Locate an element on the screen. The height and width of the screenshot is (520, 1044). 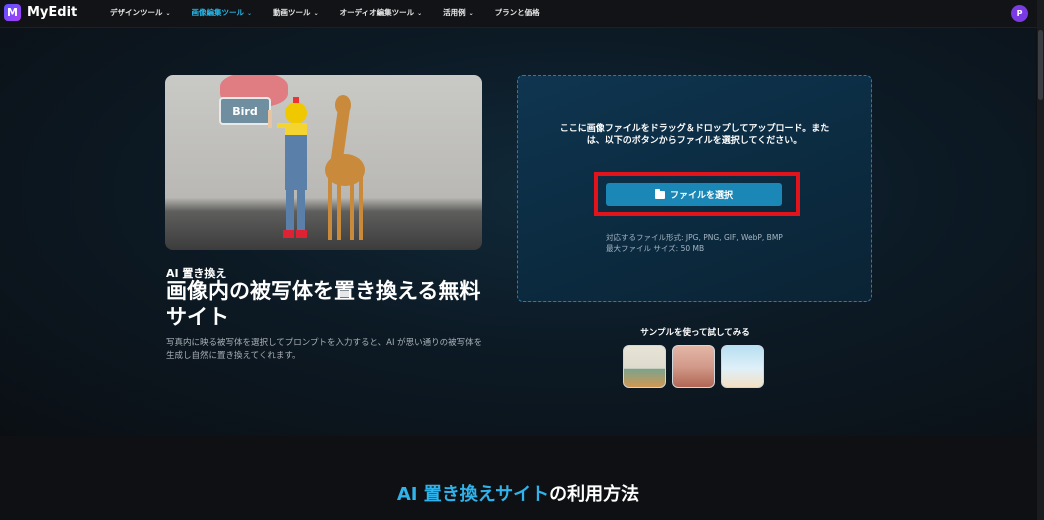
sample-image-vanity is located at coordinates (693, 366).